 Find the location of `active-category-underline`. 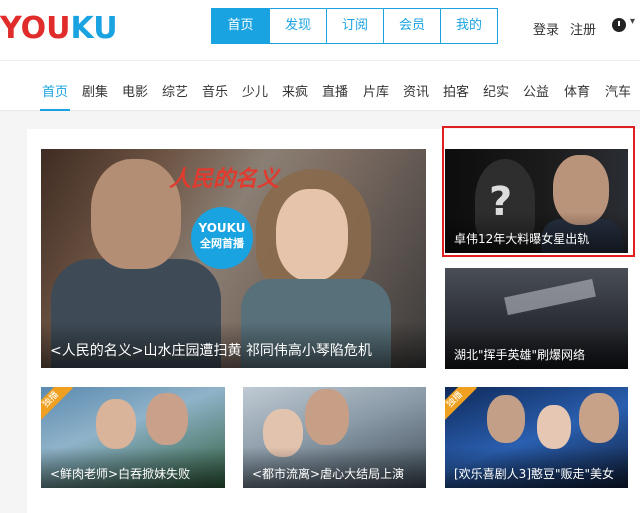

active-category-underline is located at coordinates (55, 110).